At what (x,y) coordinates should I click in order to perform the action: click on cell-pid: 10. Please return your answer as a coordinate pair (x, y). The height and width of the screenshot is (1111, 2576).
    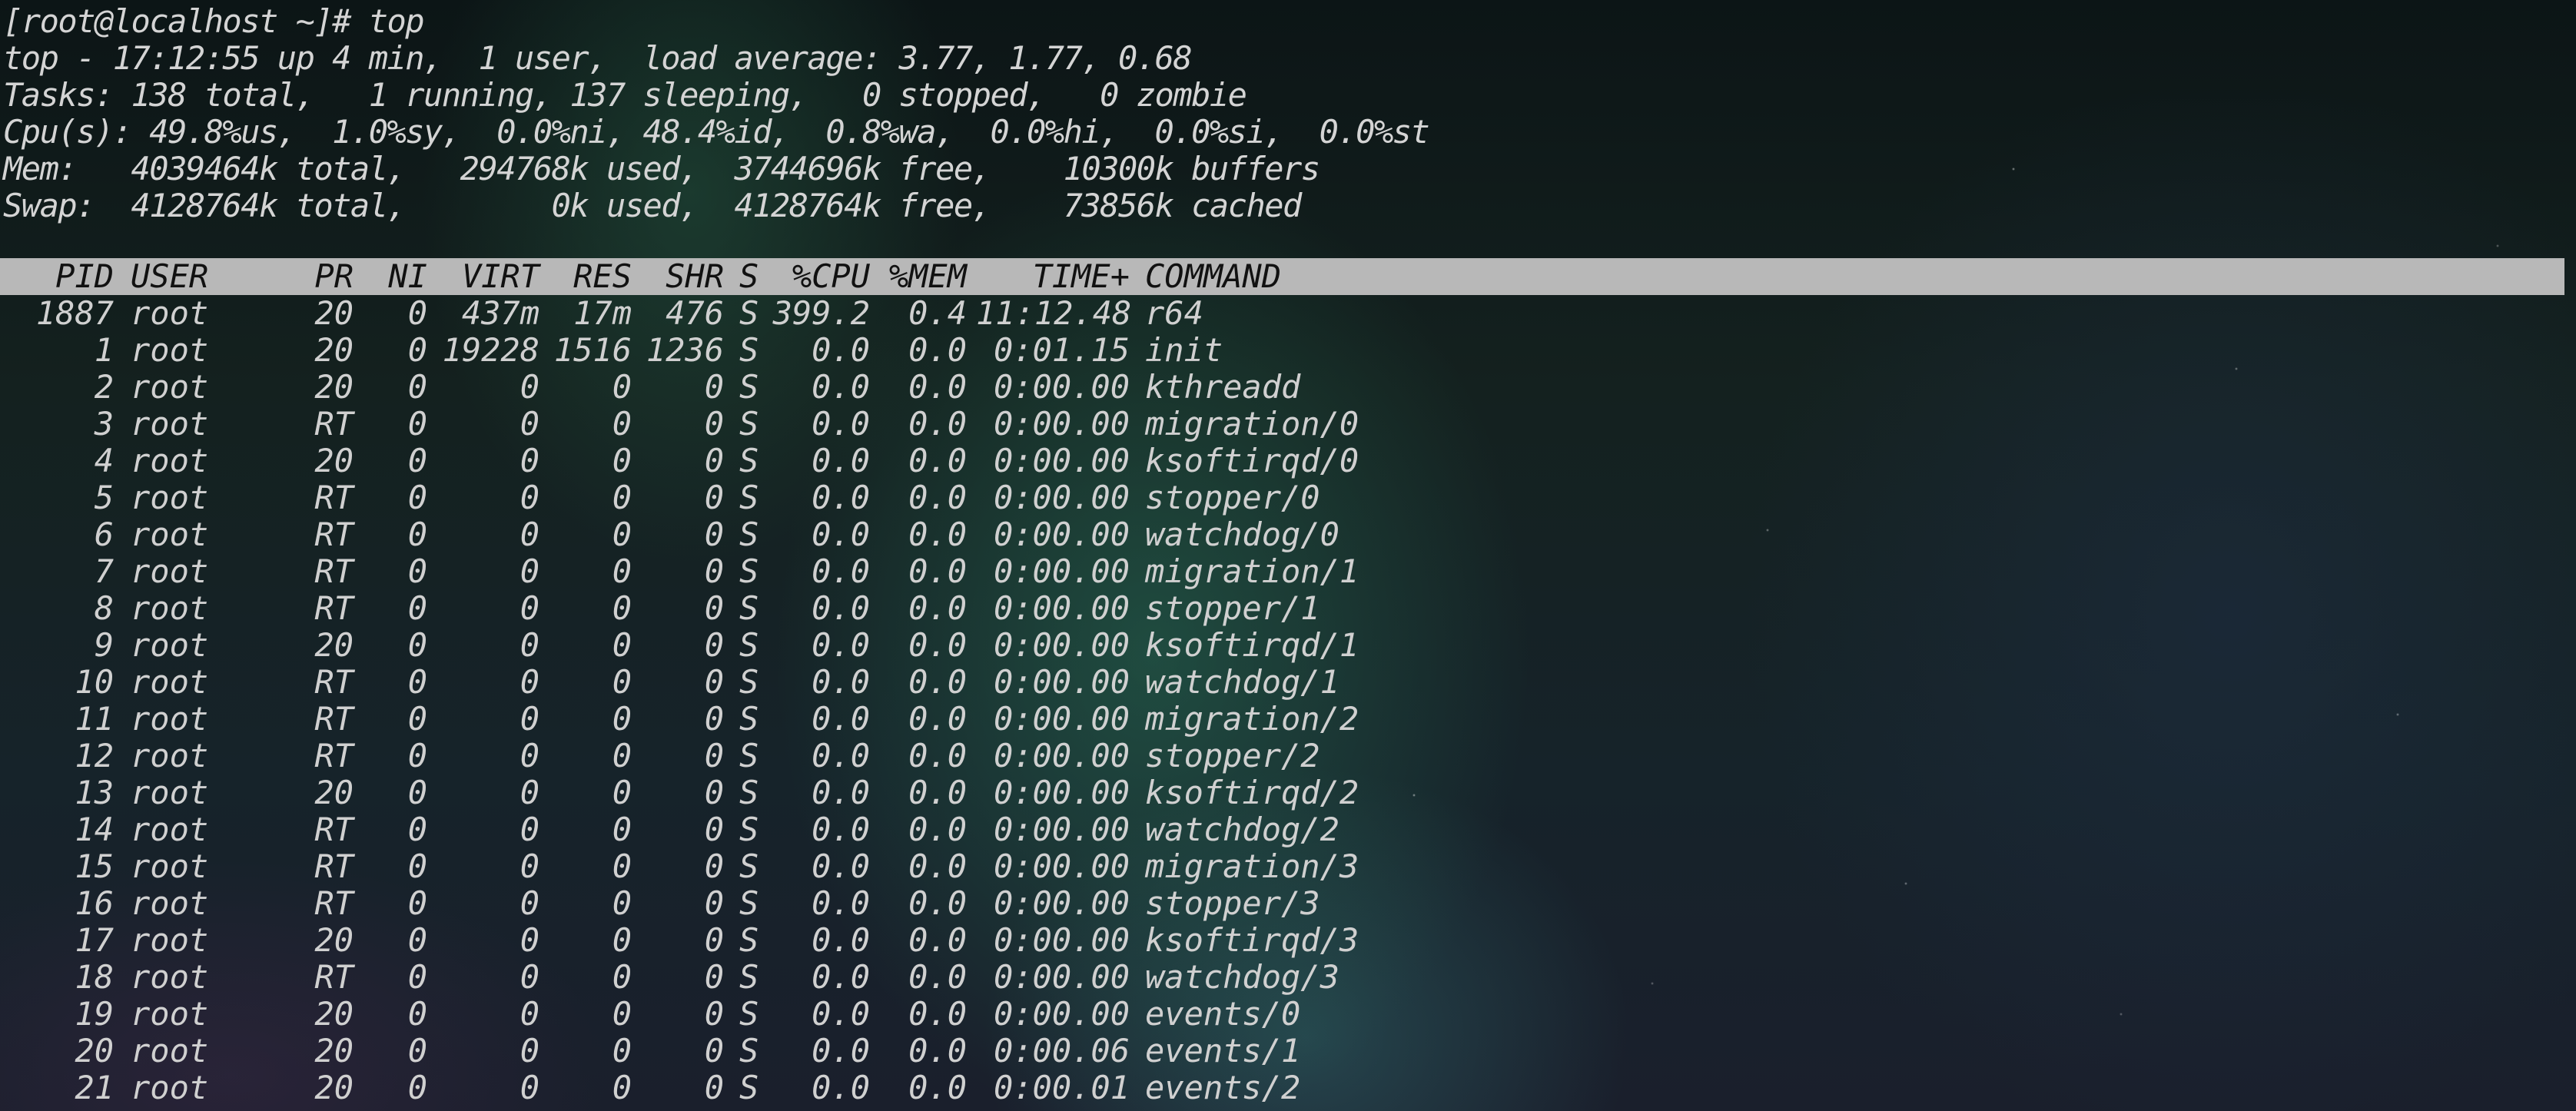
    Looking at the image, I should click on (94, 682).